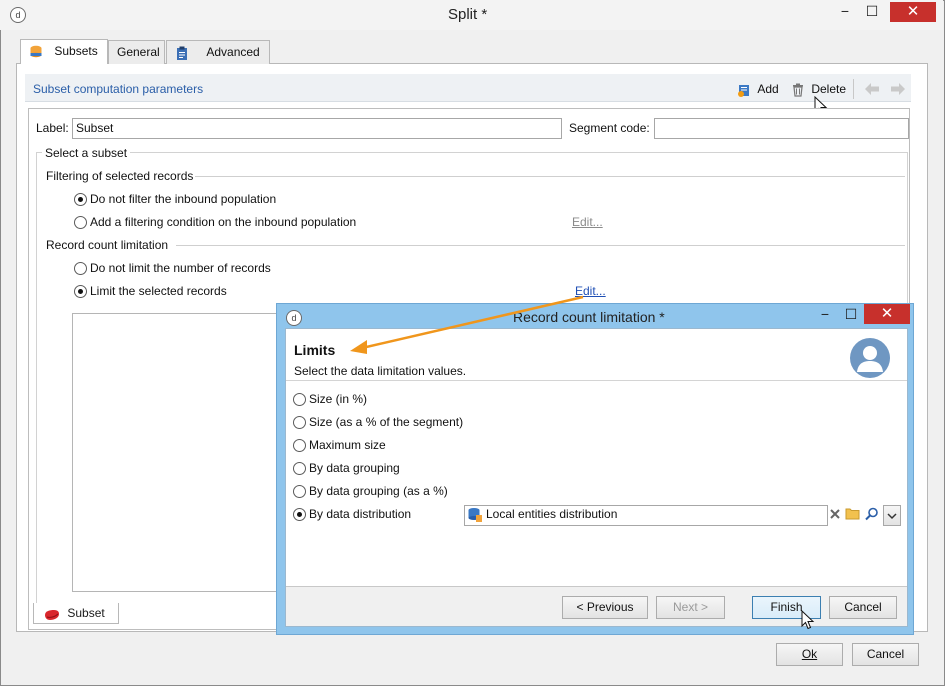 This screenshot has height=686, width=945. I want to click on tab-general: General, so click(136, 52).